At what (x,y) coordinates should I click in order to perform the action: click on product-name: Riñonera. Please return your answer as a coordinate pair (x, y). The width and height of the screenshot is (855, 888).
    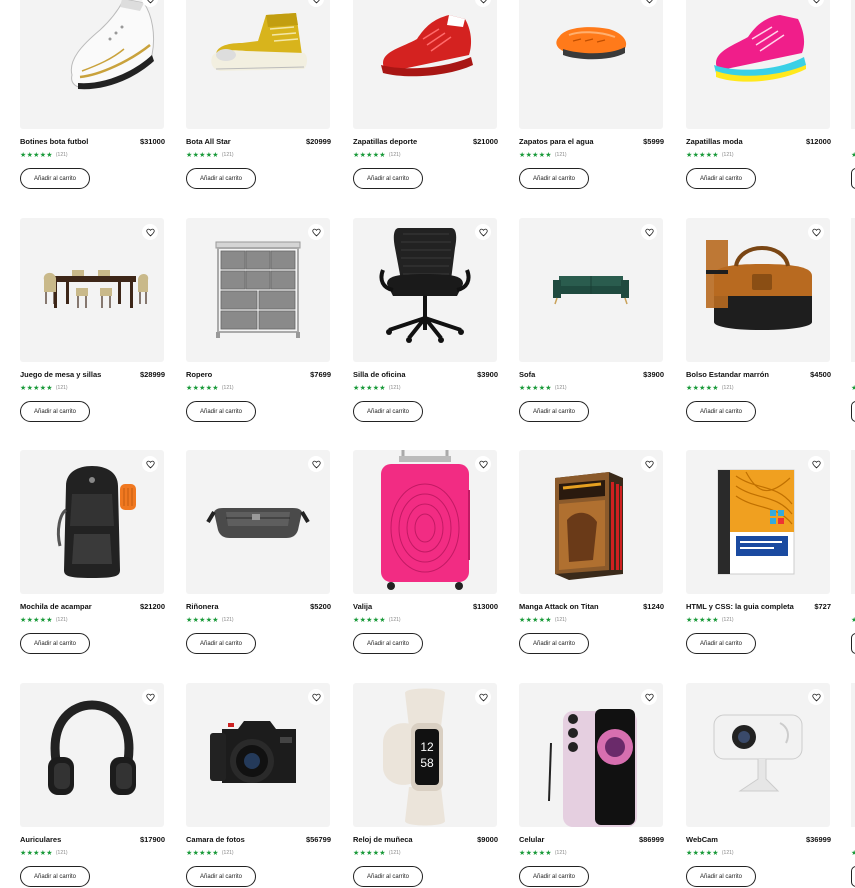
    Looking at the image, I should click on (240, 606).